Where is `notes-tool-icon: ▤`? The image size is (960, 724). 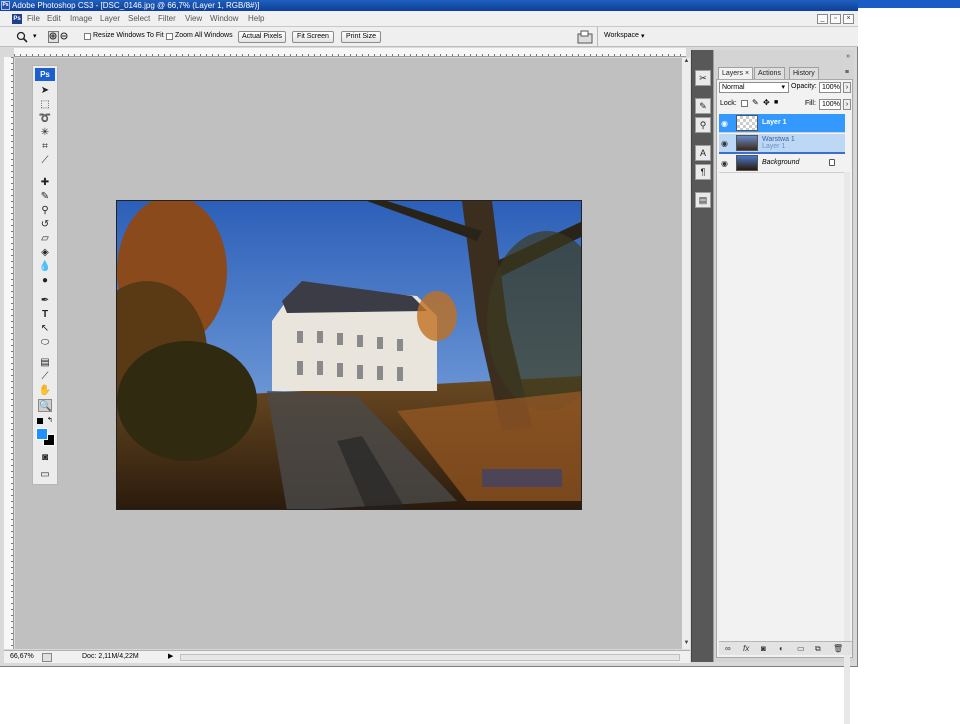
notes-tool-icon: ▤ is located at coordinates (45, 362).